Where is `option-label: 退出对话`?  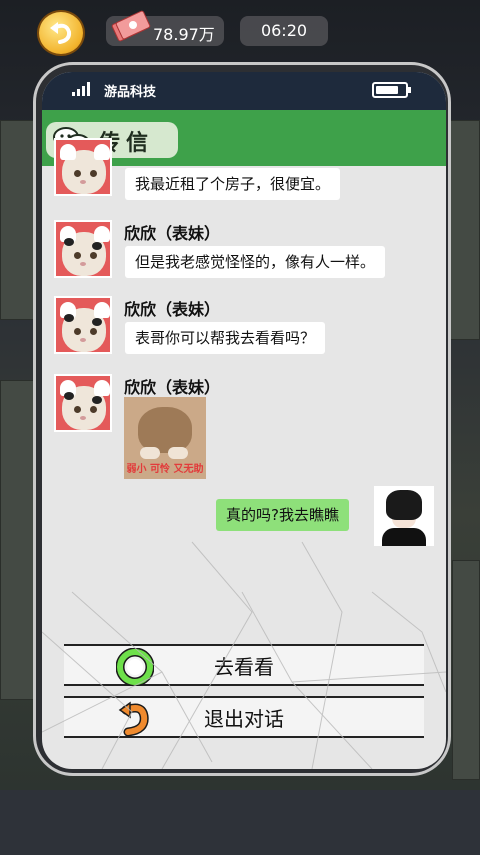 option-label: 退出对话 is located at coordinates (244, 718).